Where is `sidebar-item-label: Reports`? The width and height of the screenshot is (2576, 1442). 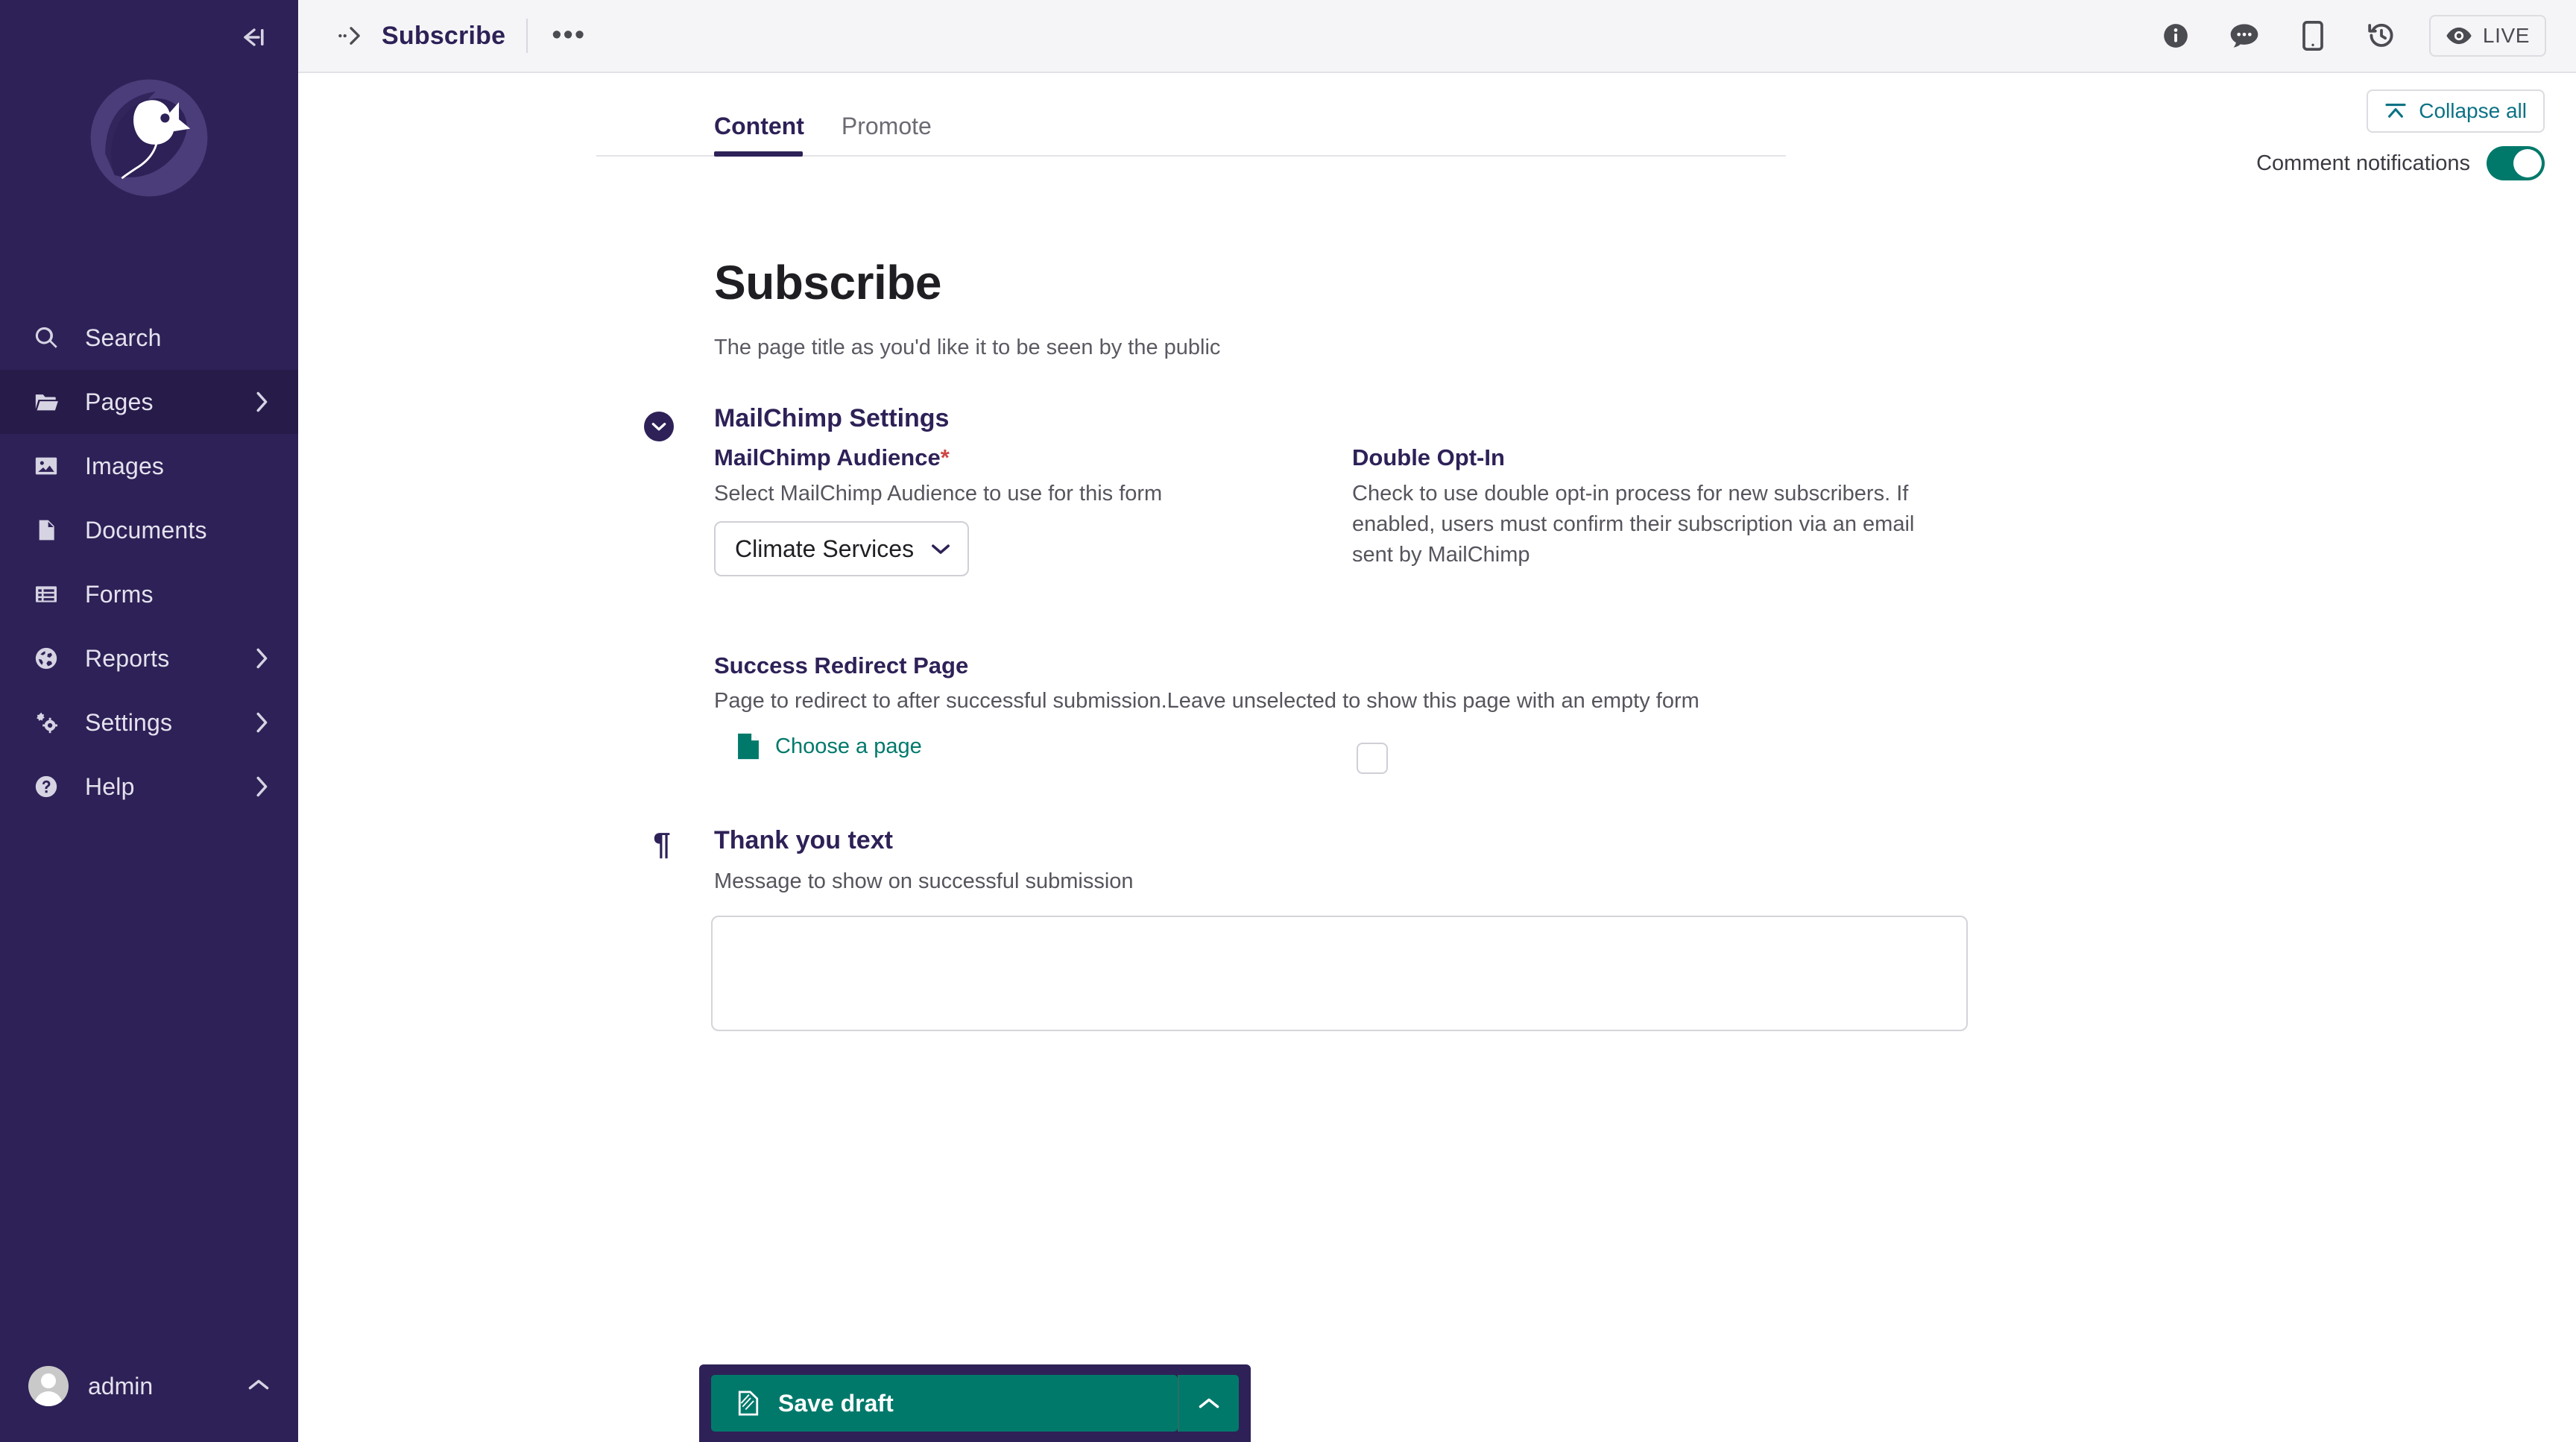
sidebar-item-label: Reports is located at coordinates (127, 658).